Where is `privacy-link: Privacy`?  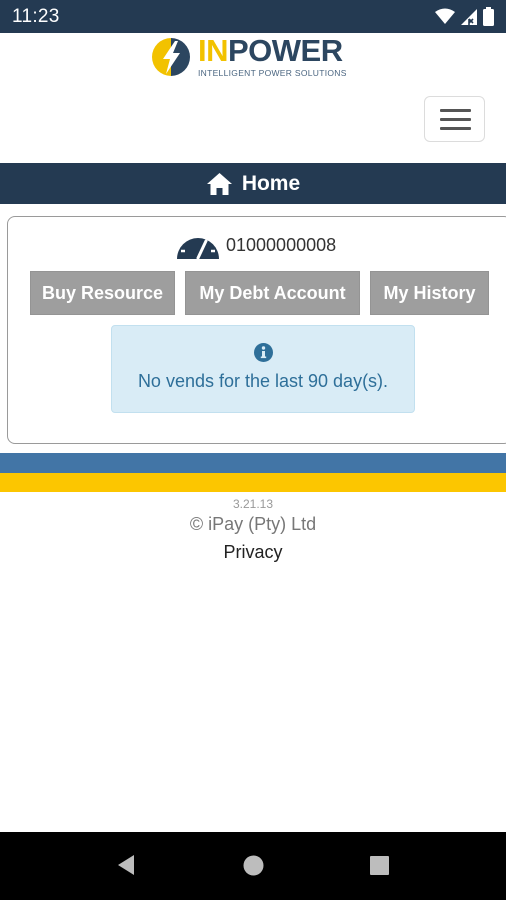
privacy-link: Privacy is located at coordinates (252, 552).